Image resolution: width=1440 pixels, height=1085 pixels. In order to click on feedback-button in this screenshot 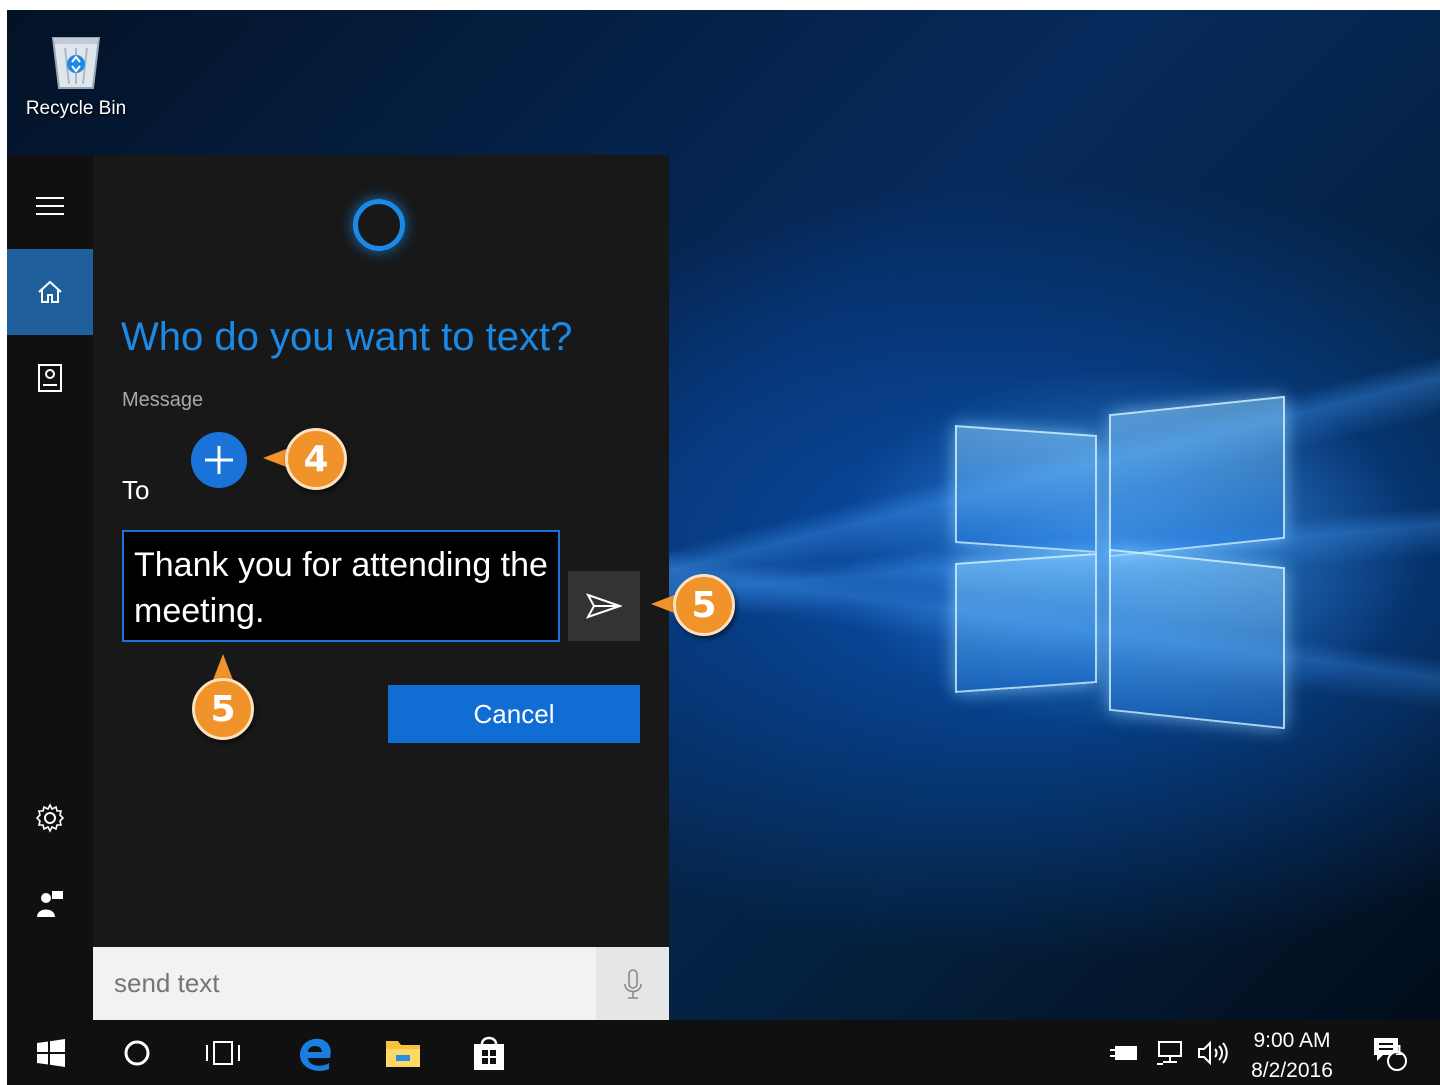, I will do `click(50, 904)`.